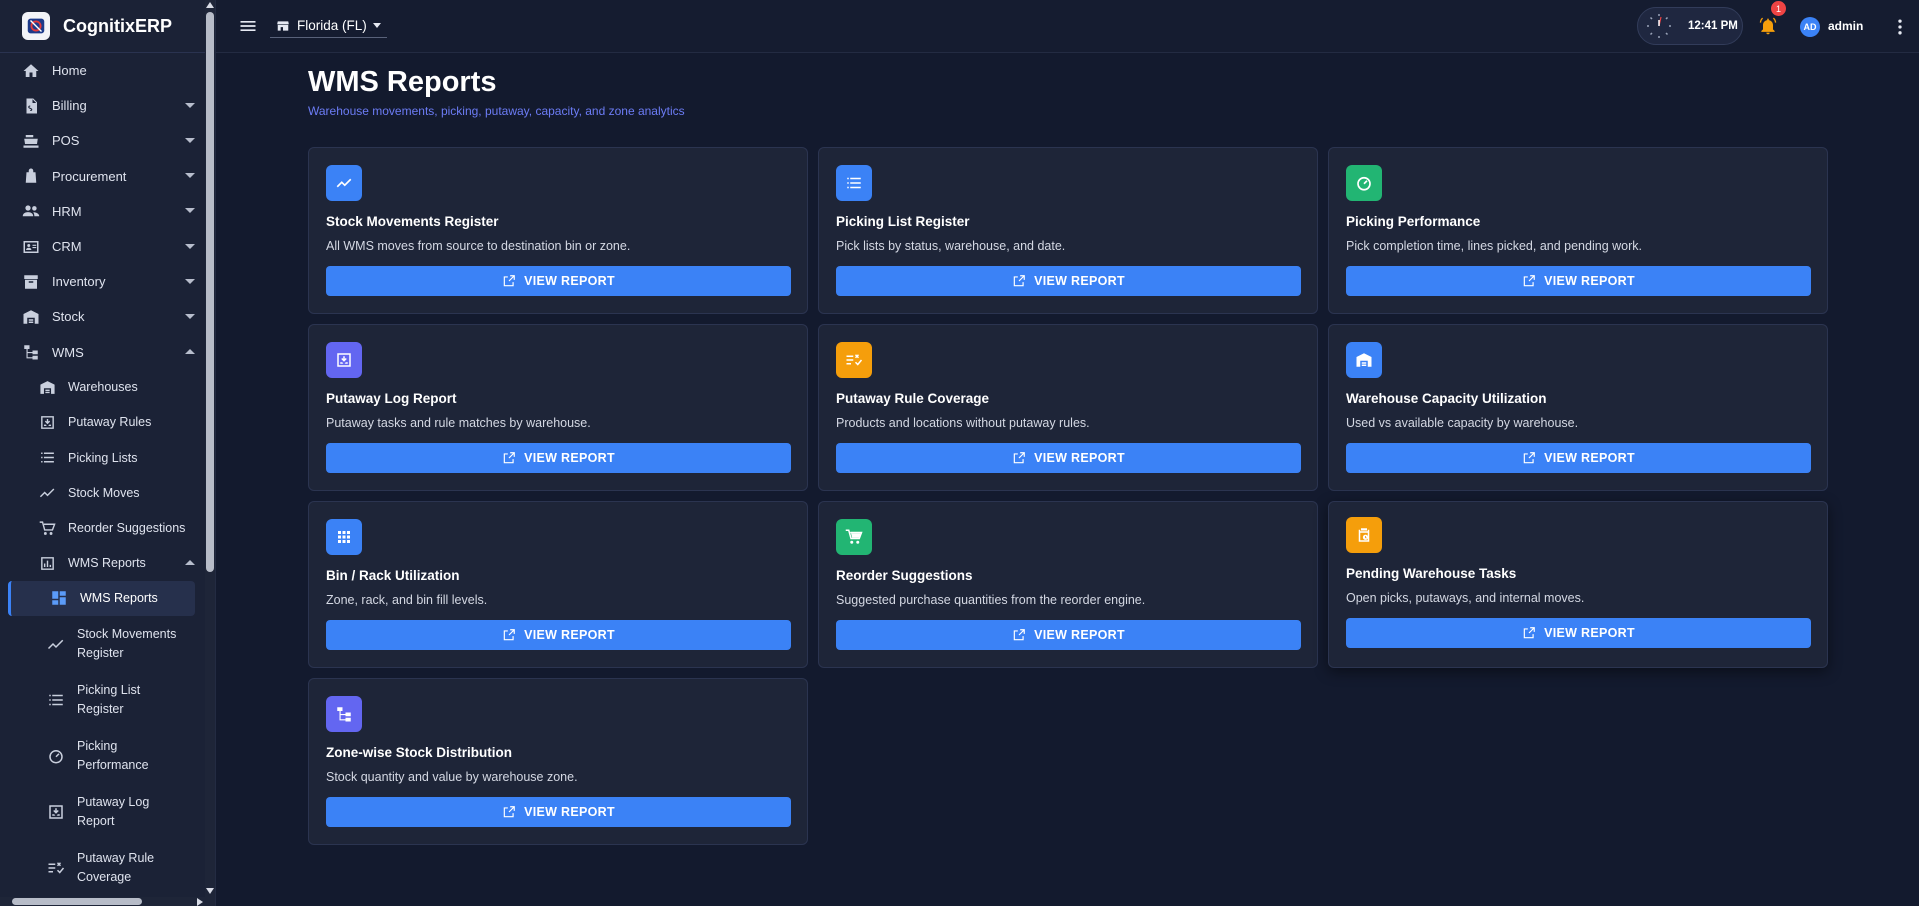  I want to click on sidebar-scrollbar, so click(210, 453).